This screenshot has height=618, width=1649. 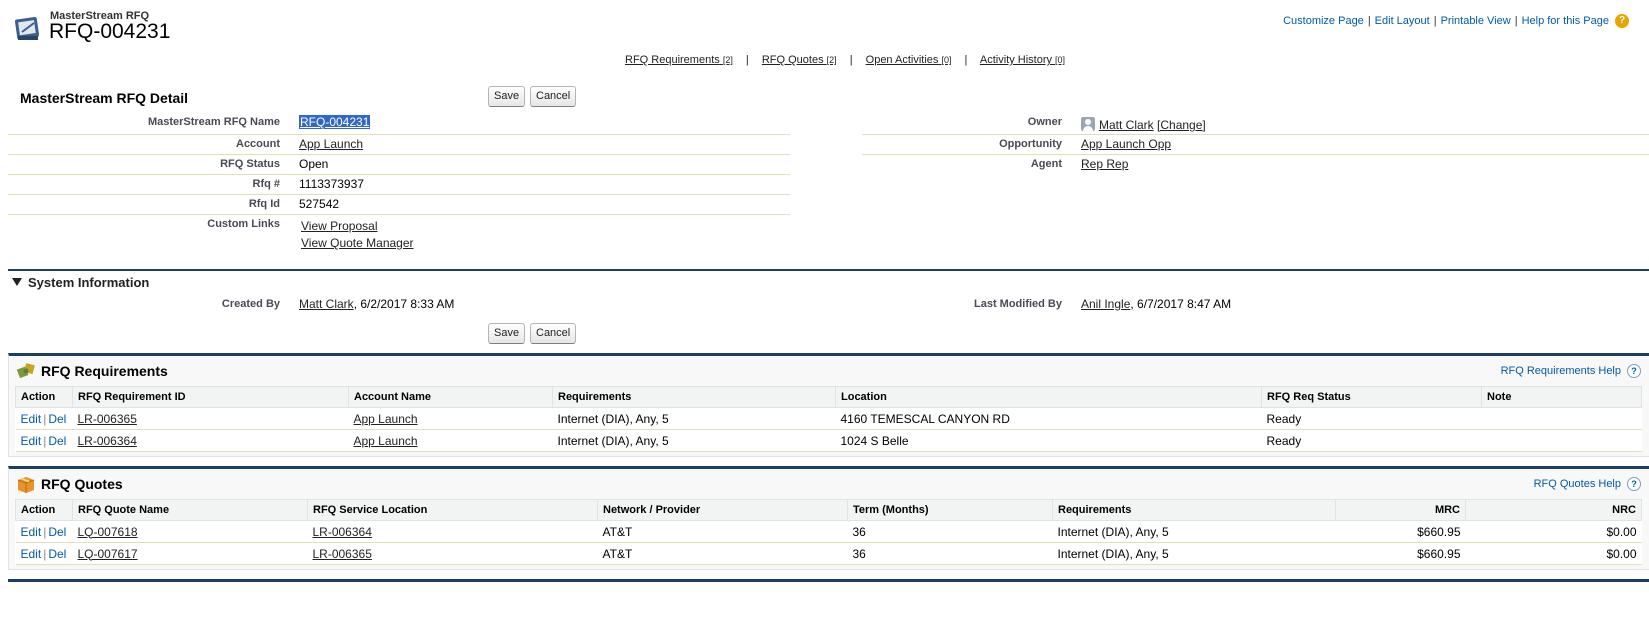 I want to click on account-link: App Launch, so click(x=331, y=144).